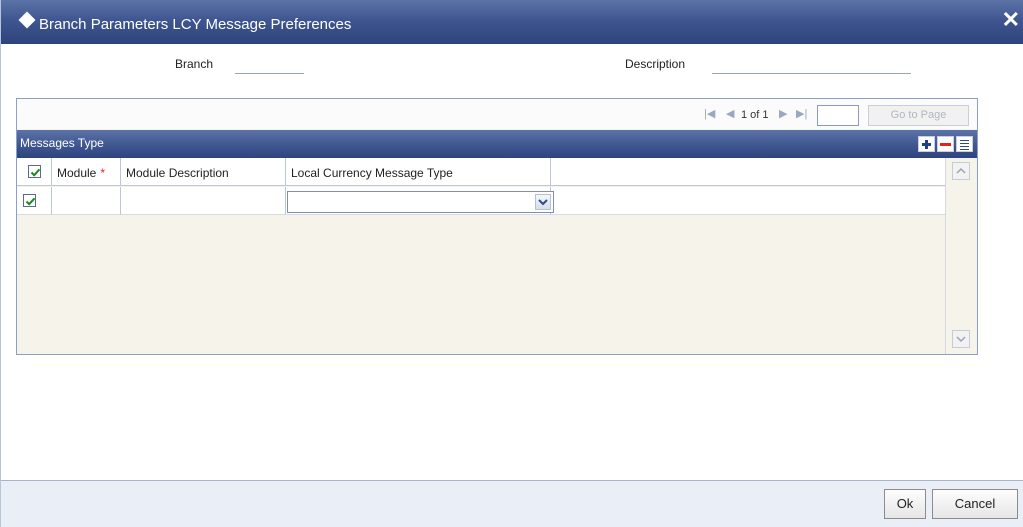 The image size is (1023, 527). Describe the element at coordinates (103, 173) in the screenshot. I see `required-marker: *` at that location.